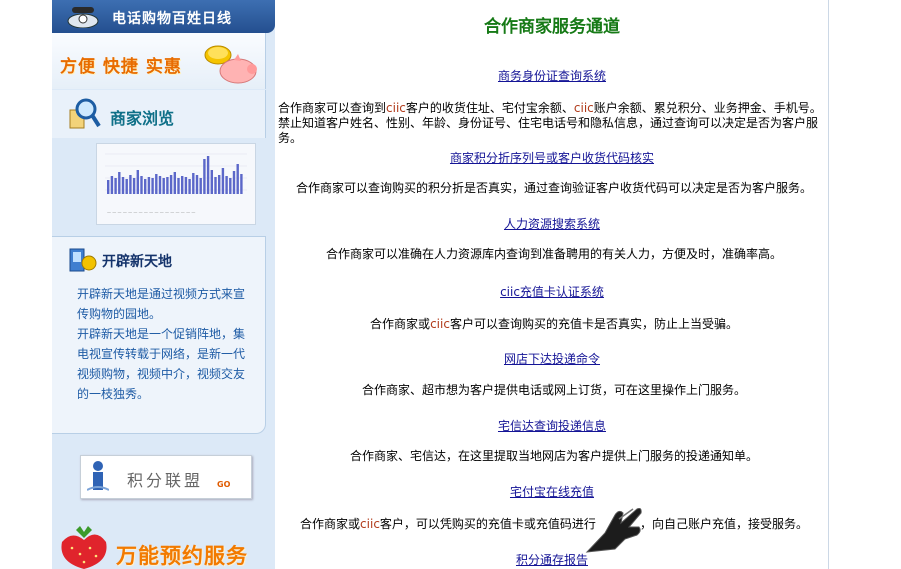  I want to click on service-link-delivery-query: 宅信达查询投递信息, so click(552, 425).